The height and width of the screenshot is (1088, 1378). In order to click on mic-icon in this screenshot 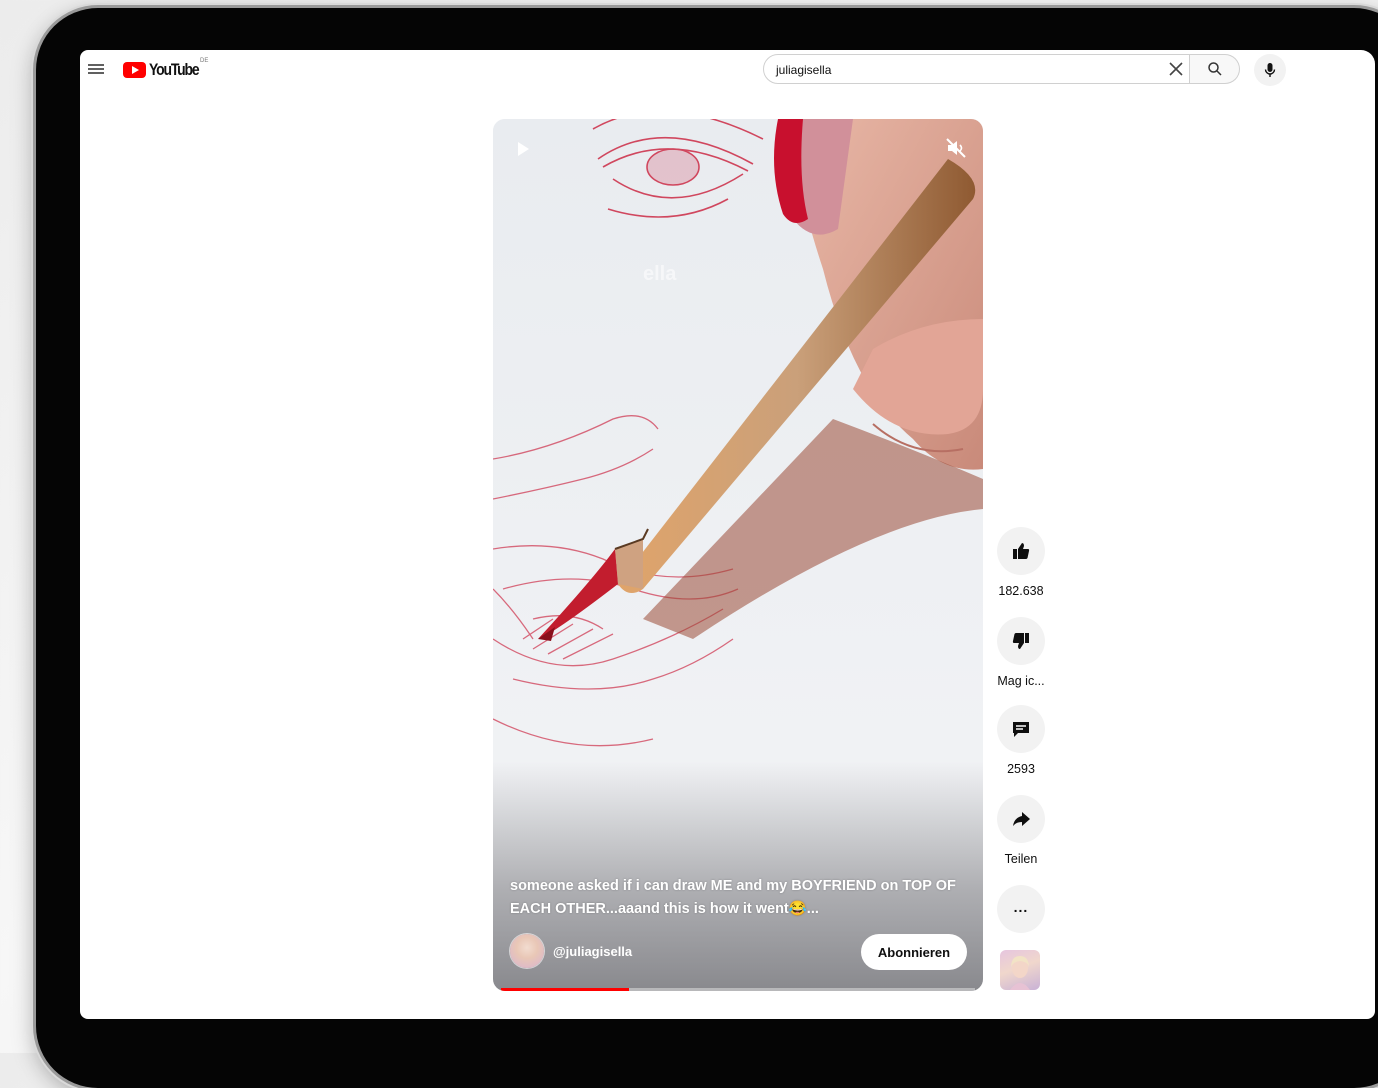, I will do `click(1270, 70)`.